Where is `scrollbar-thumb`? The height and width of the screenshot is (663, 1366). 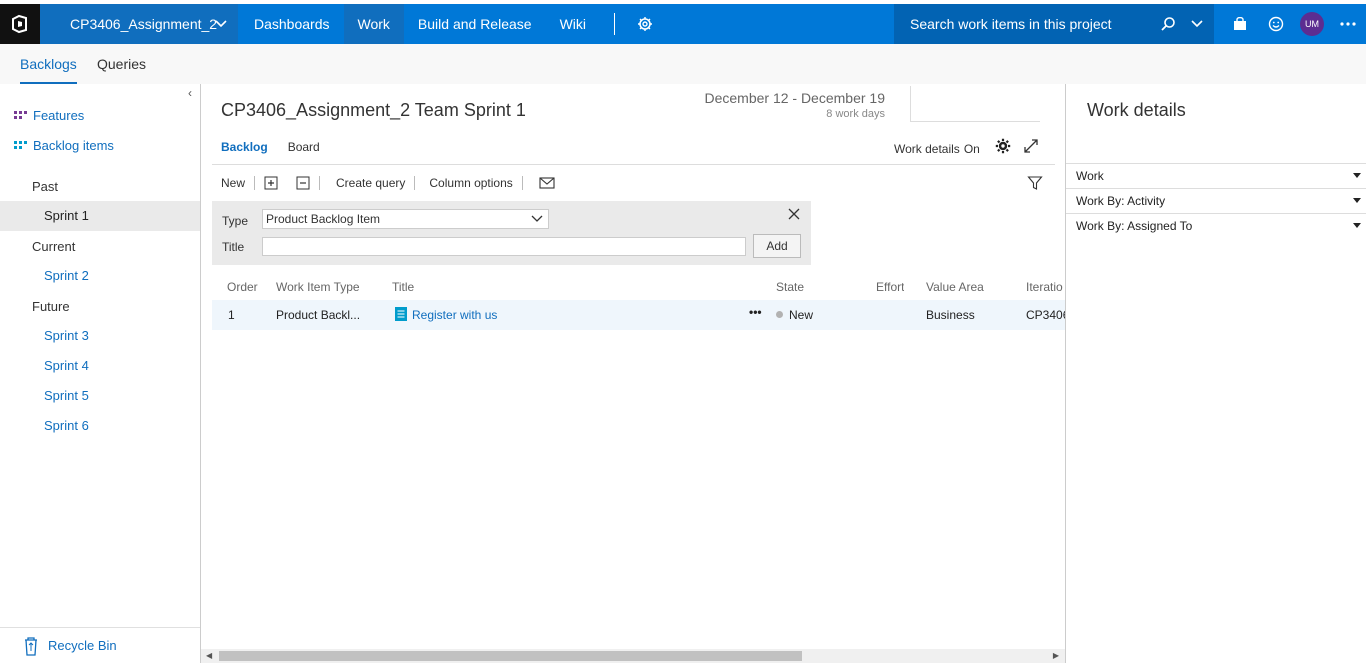
scrollbar-thumb is located at coordinates (510, 656).